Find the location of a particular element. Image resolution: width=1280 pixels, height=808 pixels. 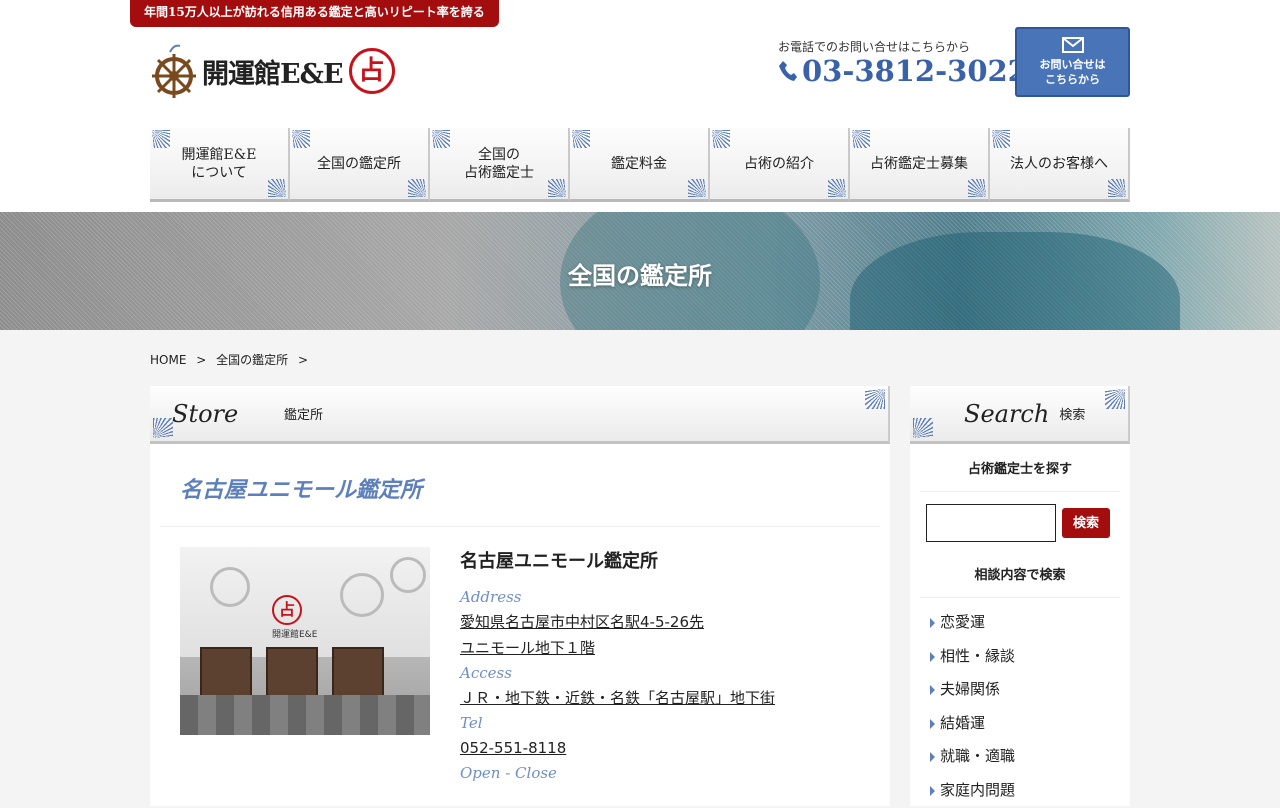

contact-label-2: こちらから is located at coordinates (1072, 79).